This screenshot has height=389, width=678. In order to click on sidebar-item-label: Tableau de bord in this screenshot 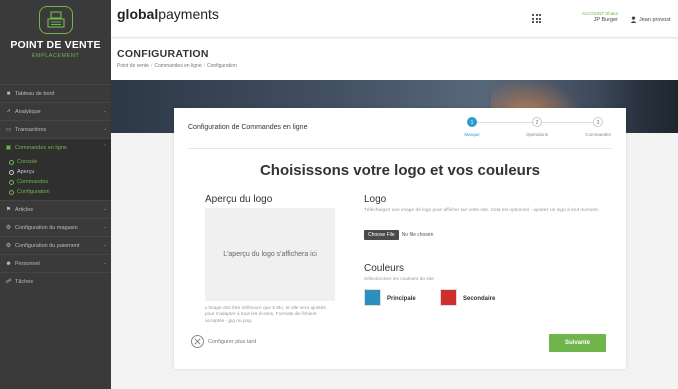, I will do `click(35, 93)`.